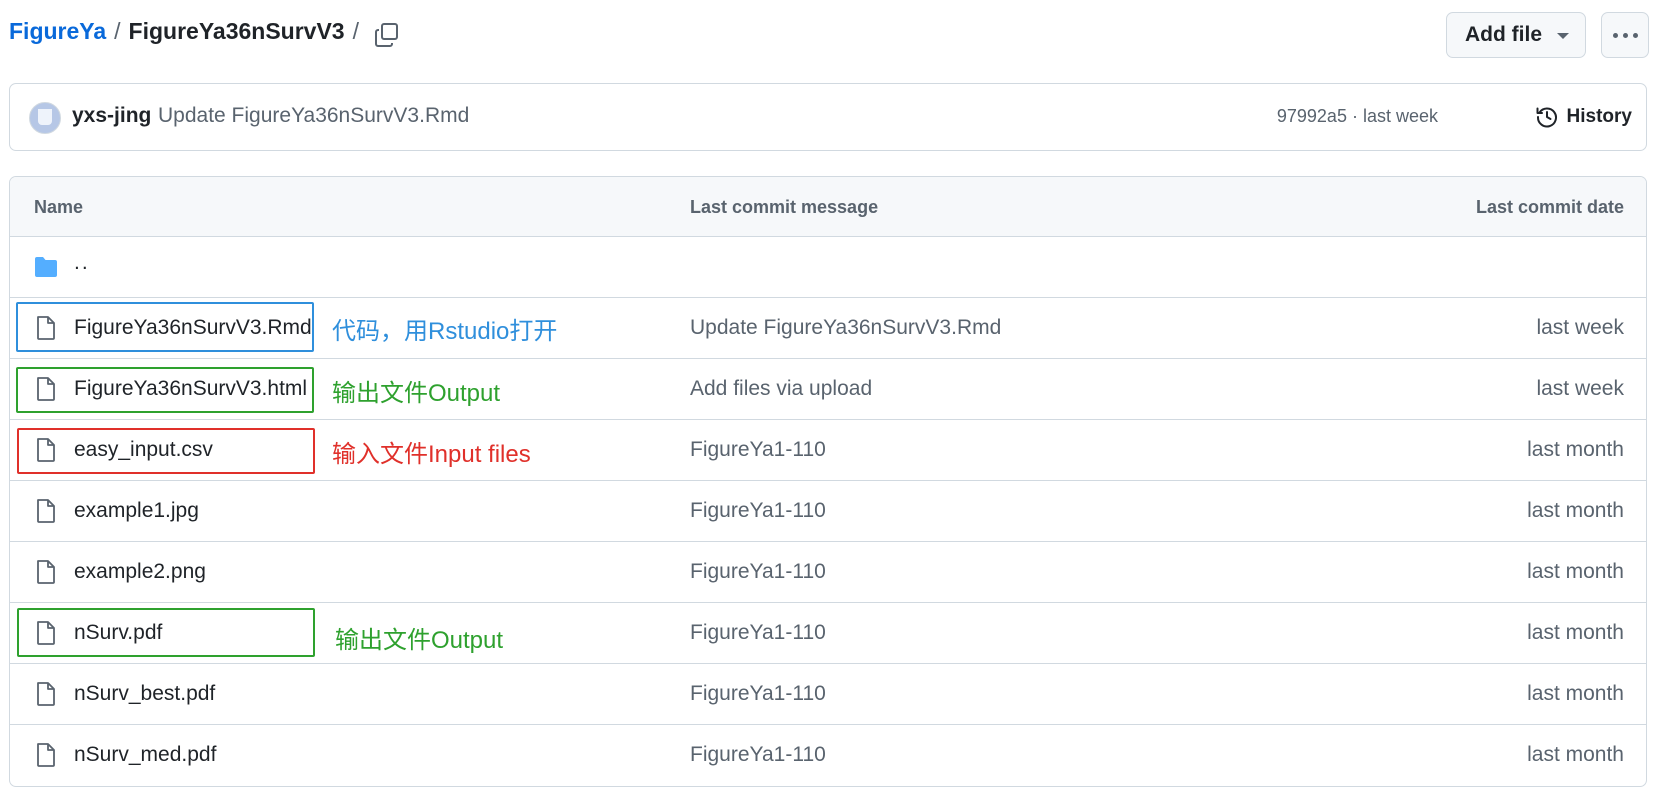 The height and width of the screenshot is (794, 1654). Describe the element at coordinates (82, 263) in the screenshot. I see `parent-directory-link: ..` at that location.